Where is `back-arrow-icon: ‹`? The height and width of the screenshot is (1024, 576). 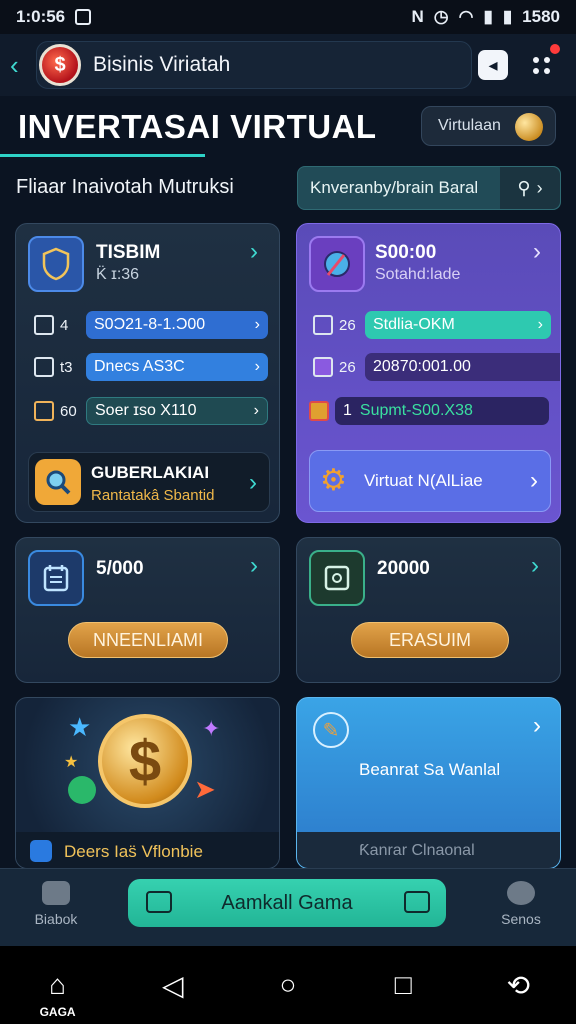
back-arrow-icon: ‹ is located at coordinates (21, 65).